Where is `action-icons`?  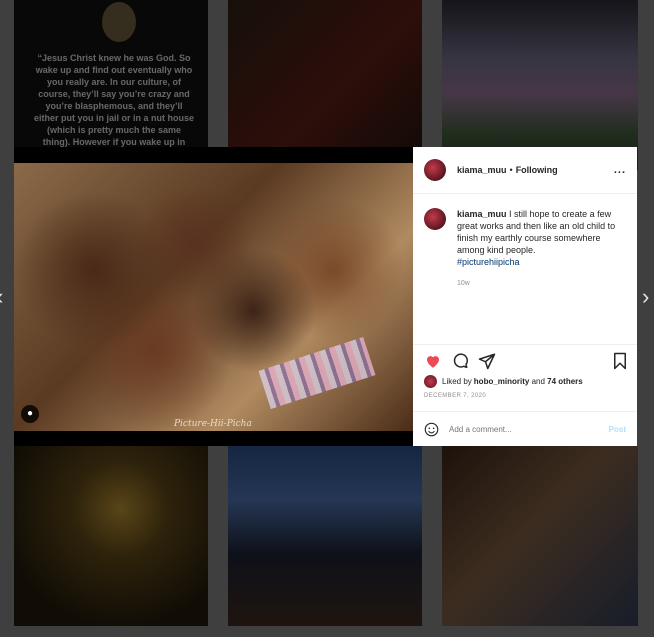 action-icons is located at coordinates (526, 362).